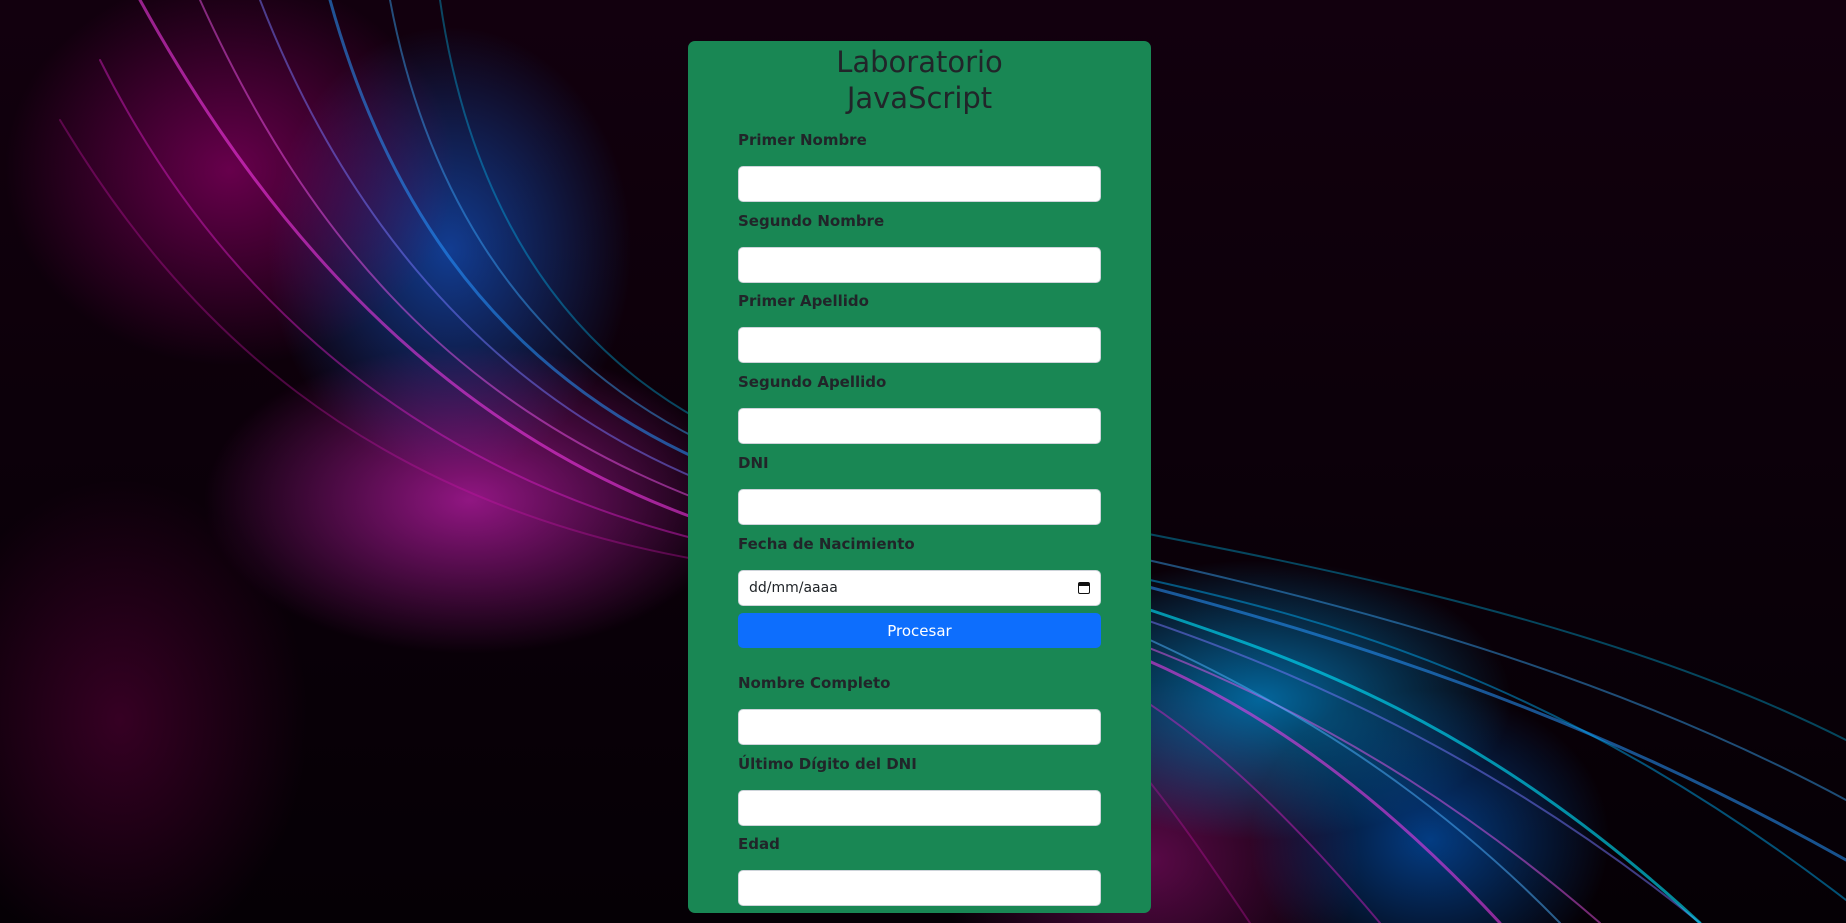 The image size is (1846, 923). I want to click on field-dni: DNI, so click(919, 489).